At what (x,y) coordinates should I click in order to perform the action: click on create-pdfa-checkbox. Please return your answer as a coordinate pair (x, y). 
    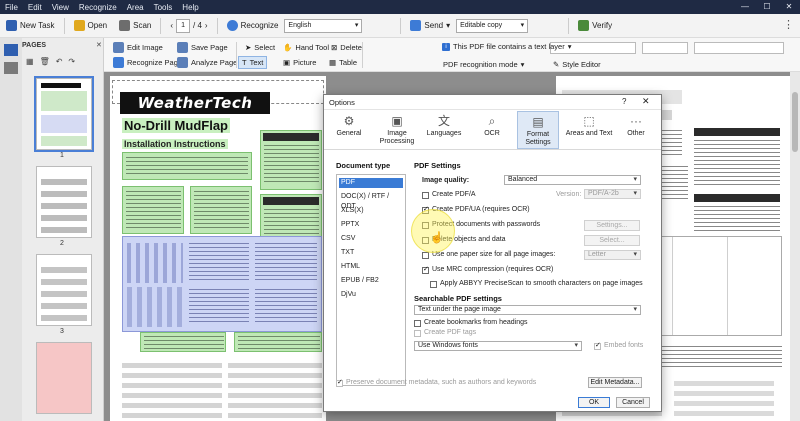
    Looking at the image, I should click on (425, 195).